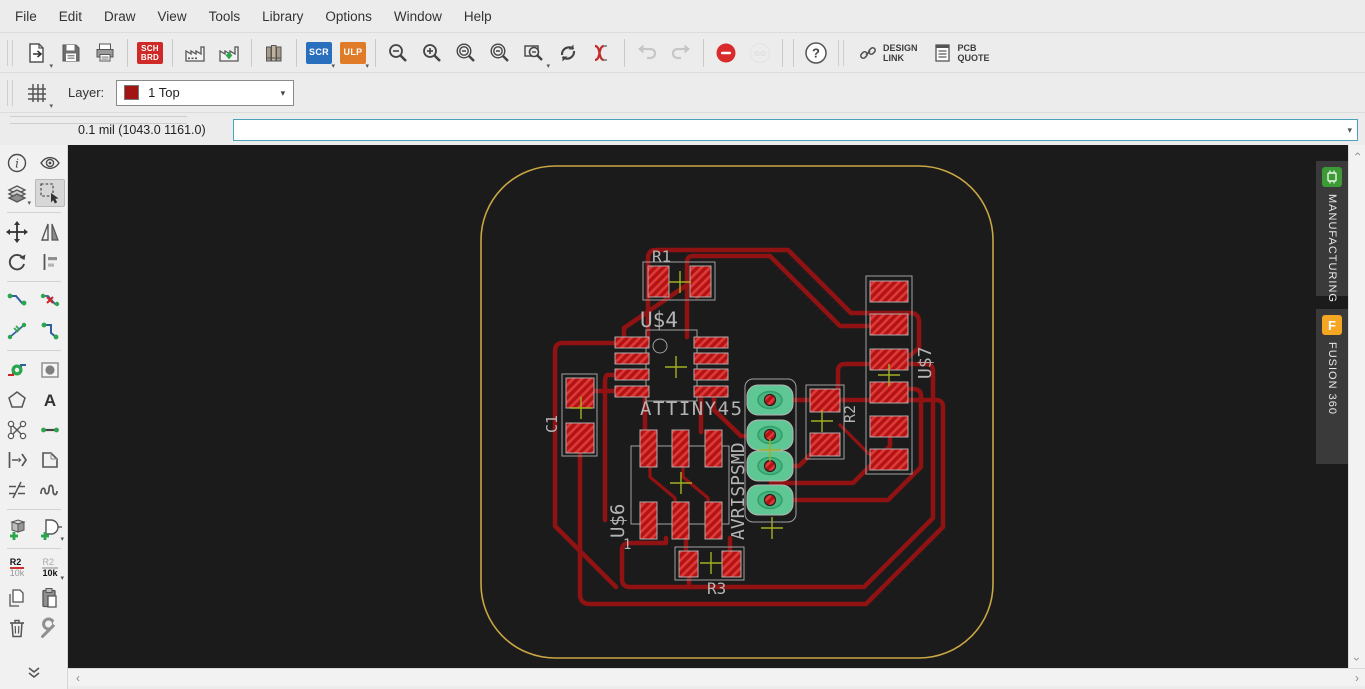 This screenshot has height=689, width=1365. I want to click on stop-button, so click(726, 53).